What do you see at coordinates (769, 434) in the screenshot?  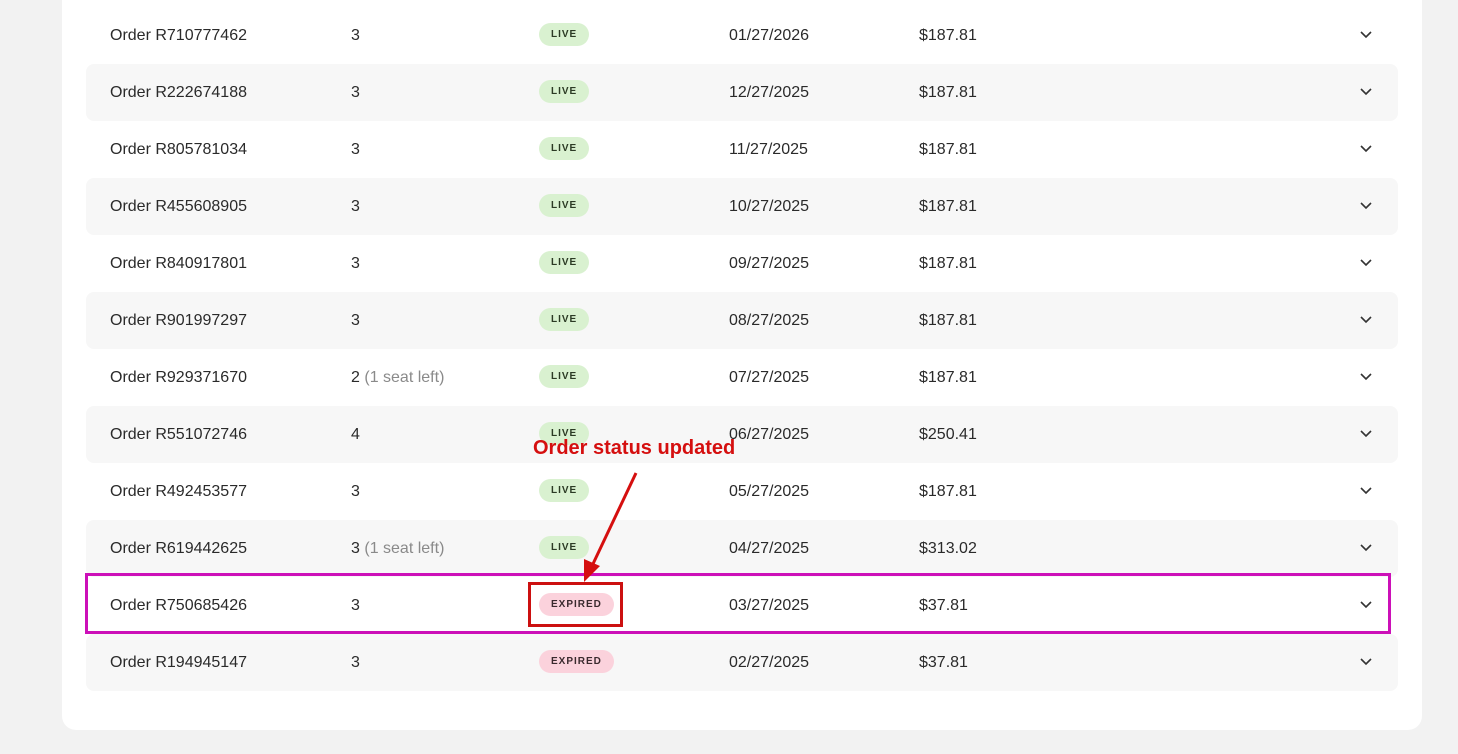 I see `order-date: 06/27/2025` at bounding box center [769, 434].